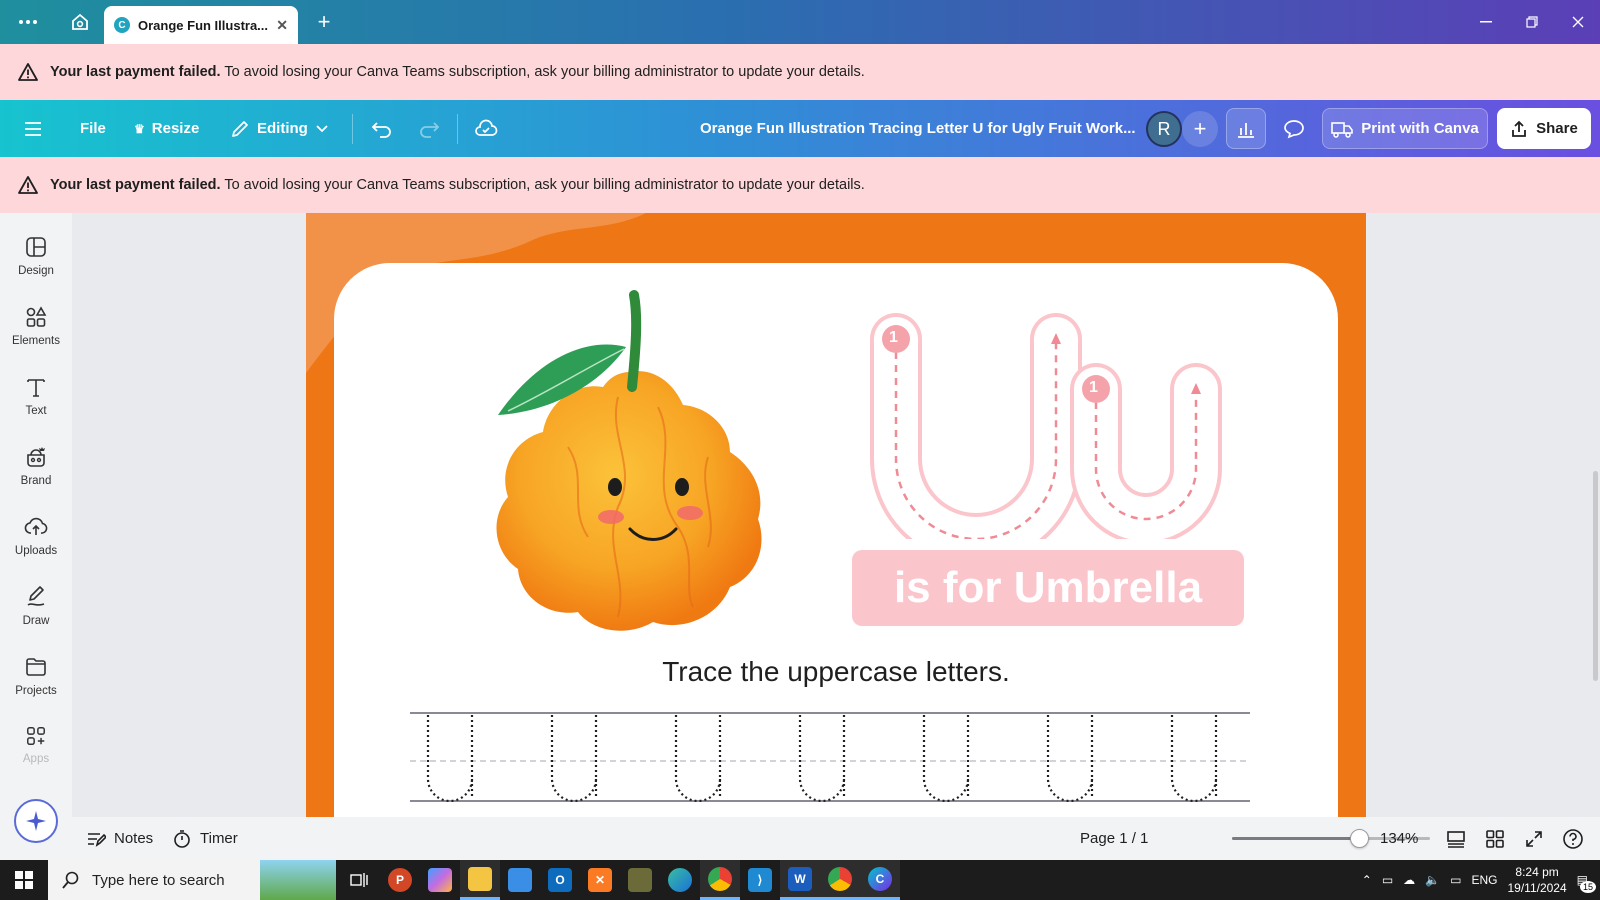 The image size is (1600, 900). I want to click on trace-instruction: Trace the uppercase letters., so click(836, 672).